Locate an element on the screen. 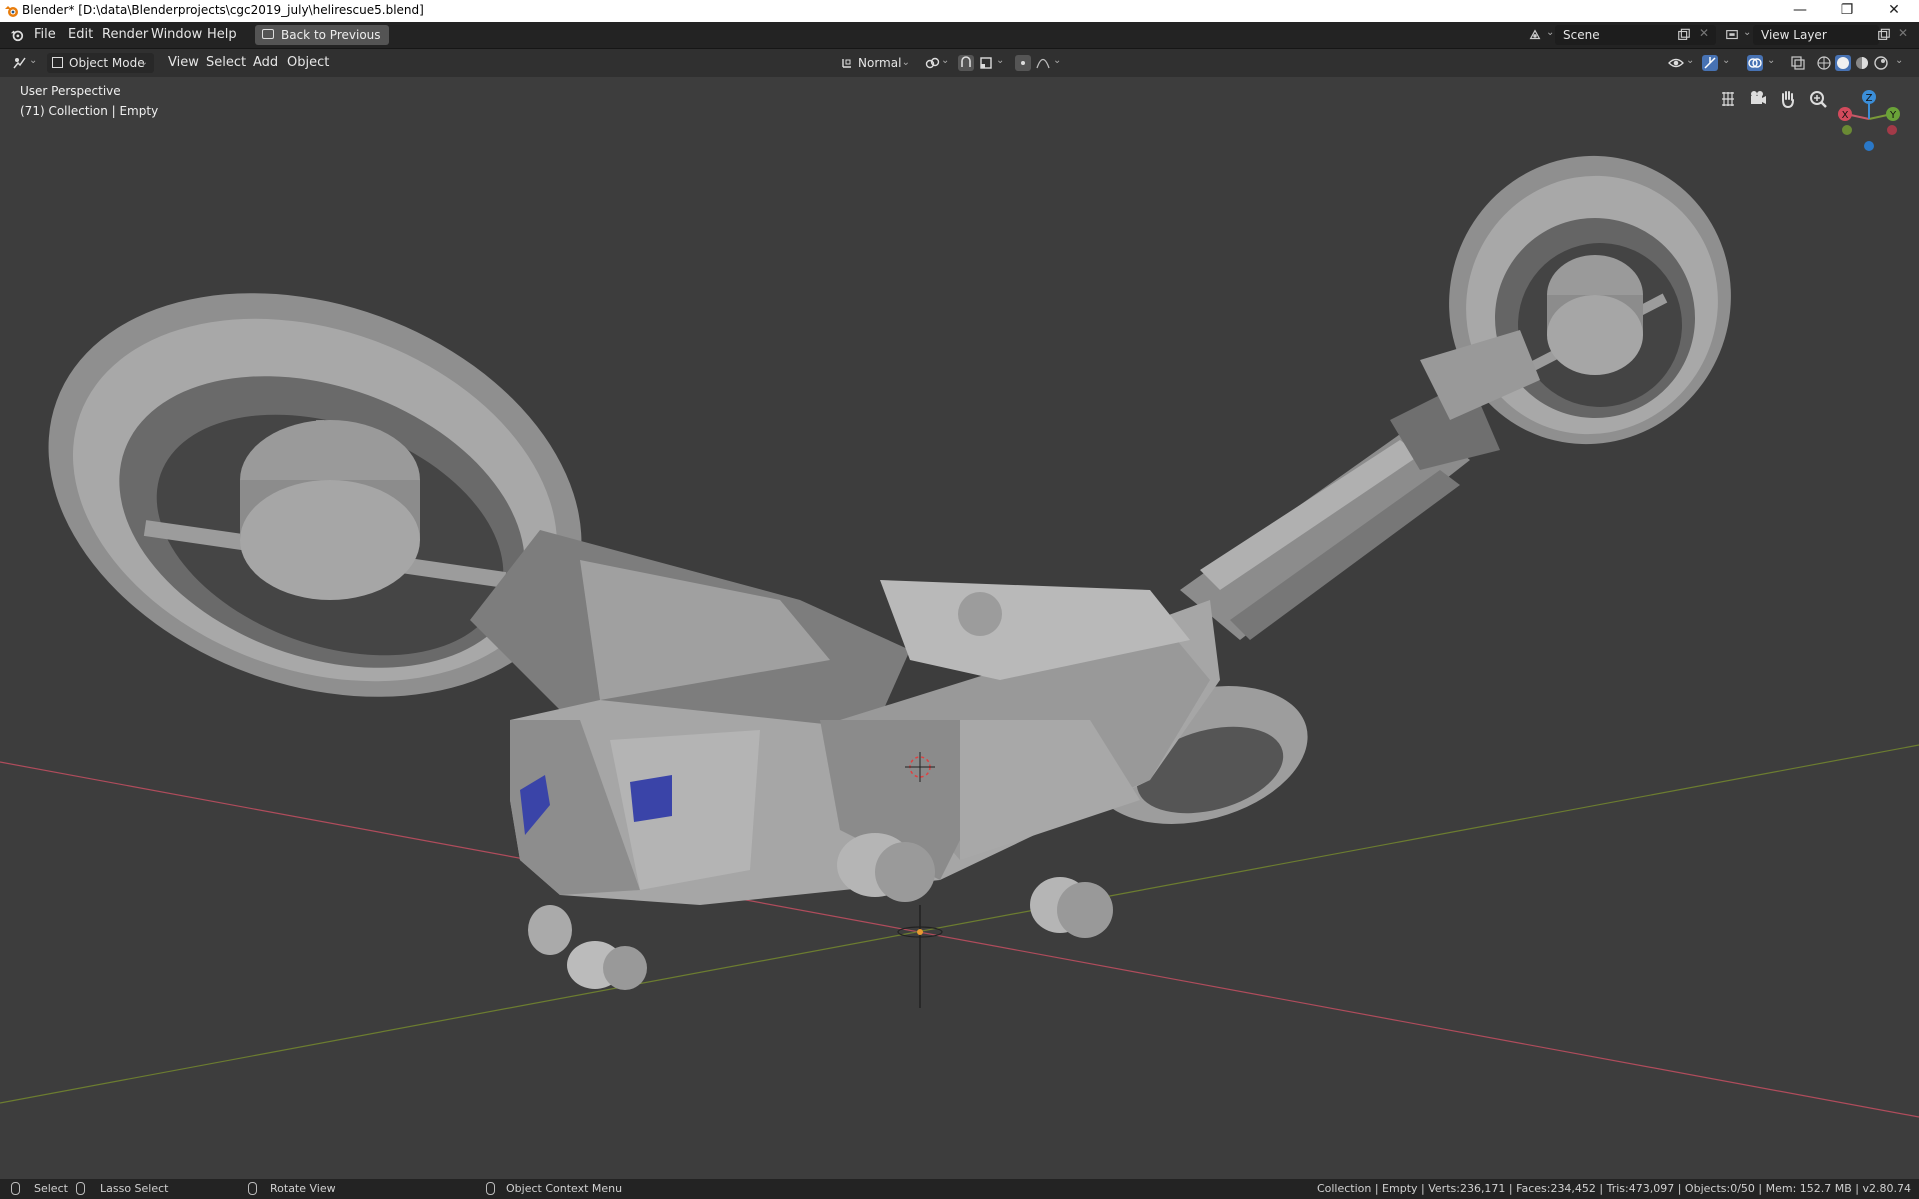 The image size is (1919, 1199). close-window-button: ✕ is located at coordinates (1894, 11).